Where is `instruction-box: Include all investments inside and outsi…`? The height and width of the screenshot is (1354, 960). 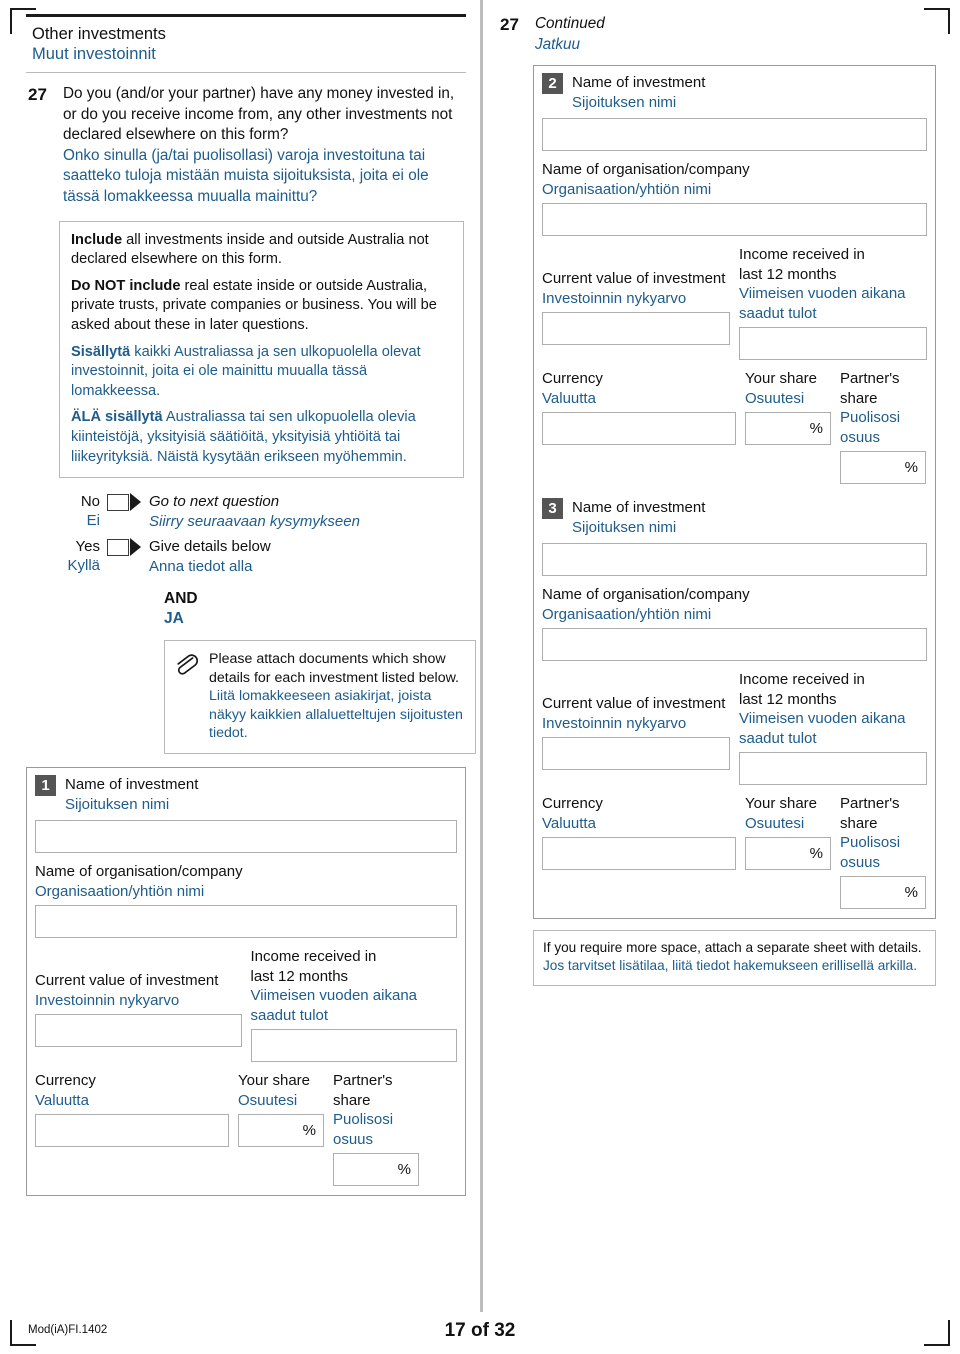 instruction-box: Include all investments inside and outsi… is located at coordinates (261, 349).